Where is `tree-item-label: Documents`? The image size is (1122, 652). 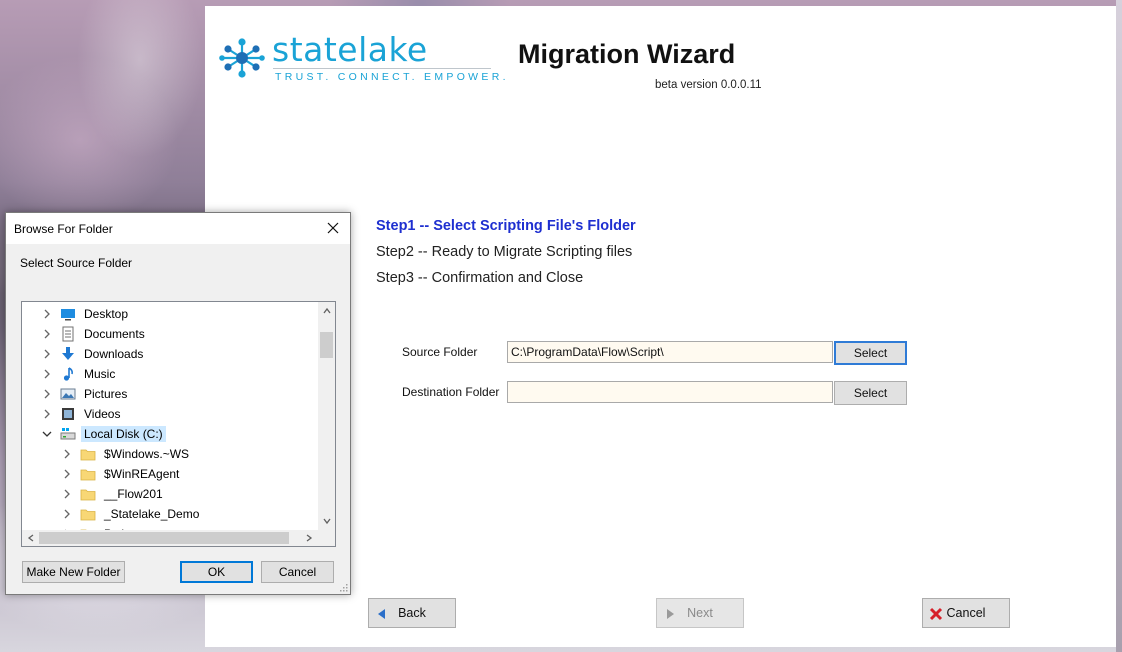
tree-item-label: Documents is located at coordinates (114, 334).